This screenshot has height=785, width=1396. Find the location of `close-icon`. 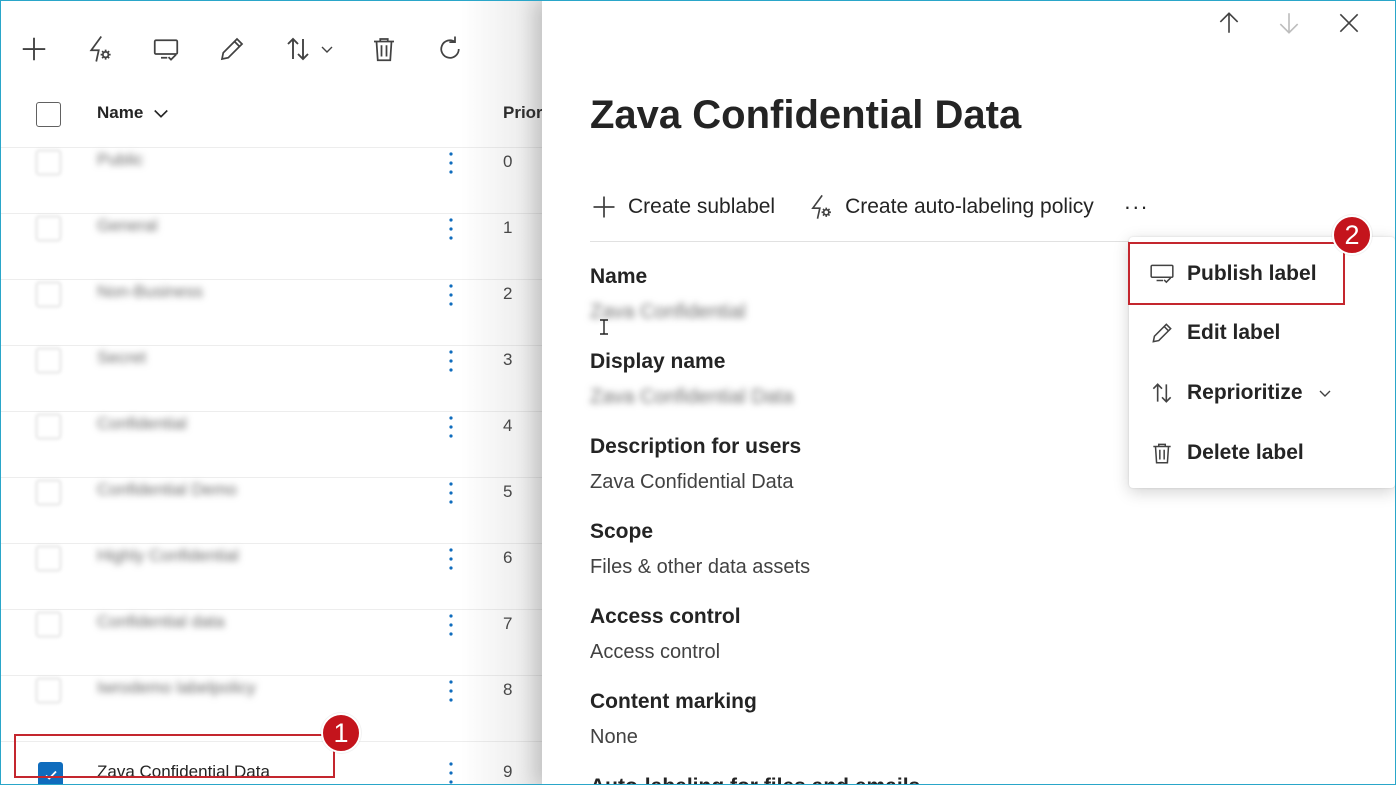

close-icon is located at coordinates (1349, 23).